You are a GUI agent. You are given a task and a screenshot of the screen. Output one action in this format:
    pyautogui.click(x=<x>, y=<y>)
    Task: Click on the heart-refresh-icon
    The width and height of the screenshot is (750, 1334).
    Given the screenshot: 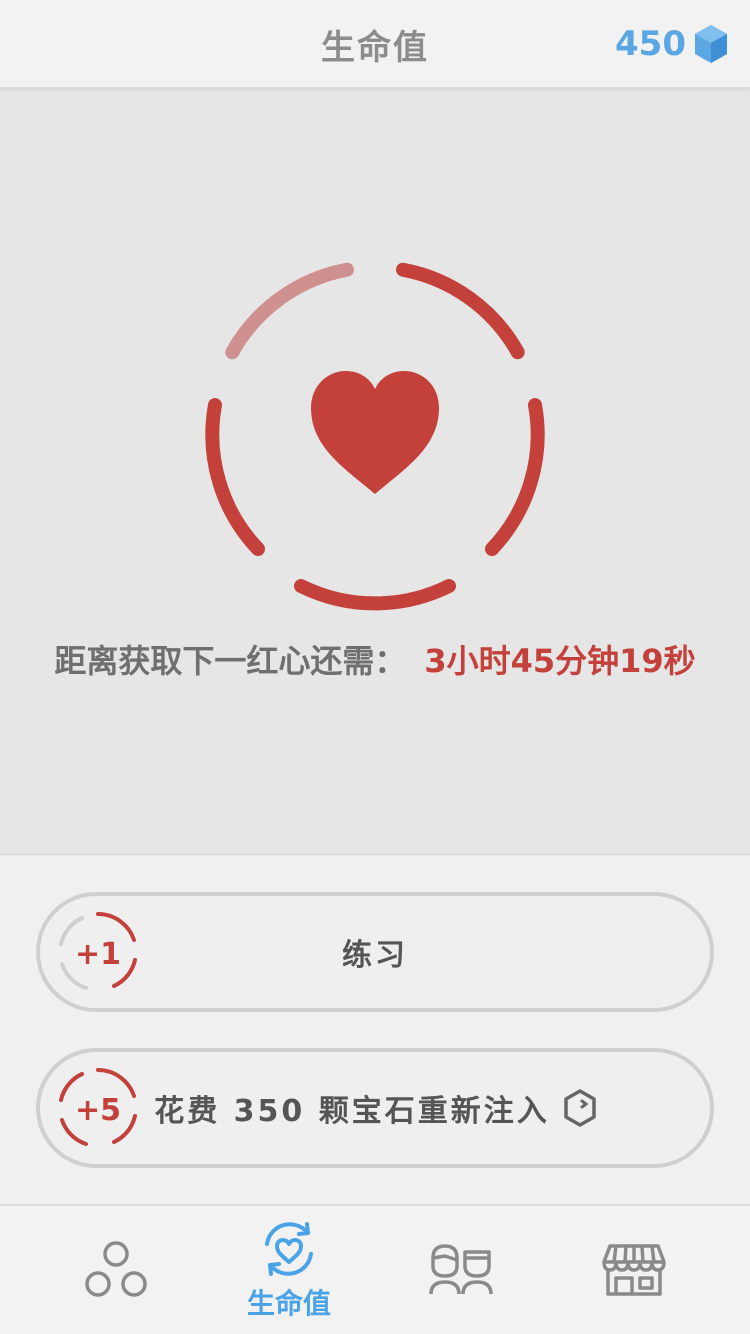 What is the action you would take?
    pyautogui.click(x=289, y=1249)
    